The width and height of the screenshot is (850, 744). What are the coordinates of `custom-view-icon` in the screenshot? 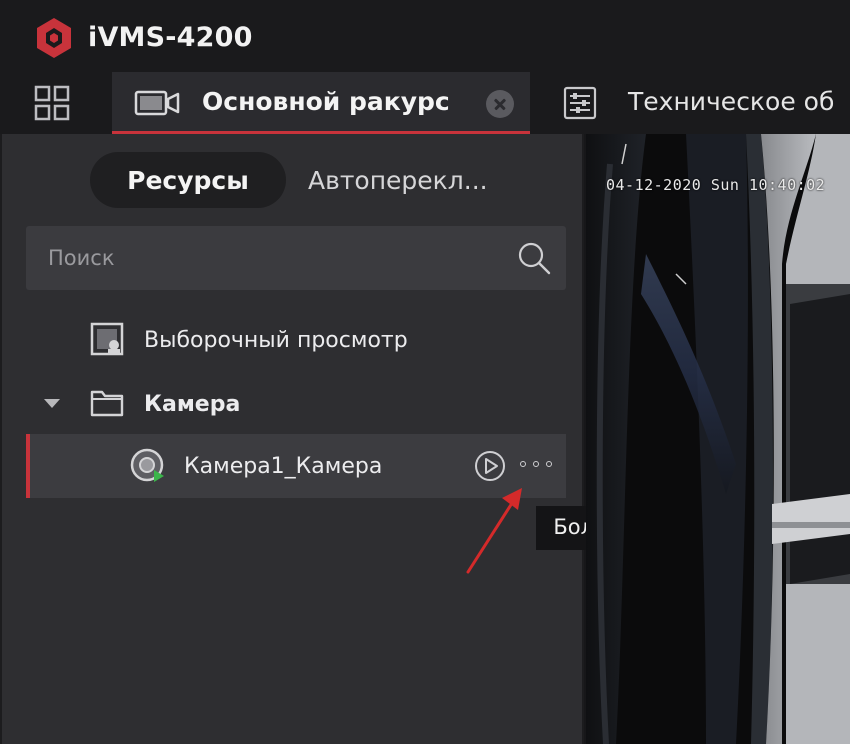 It's located at (107, 339).